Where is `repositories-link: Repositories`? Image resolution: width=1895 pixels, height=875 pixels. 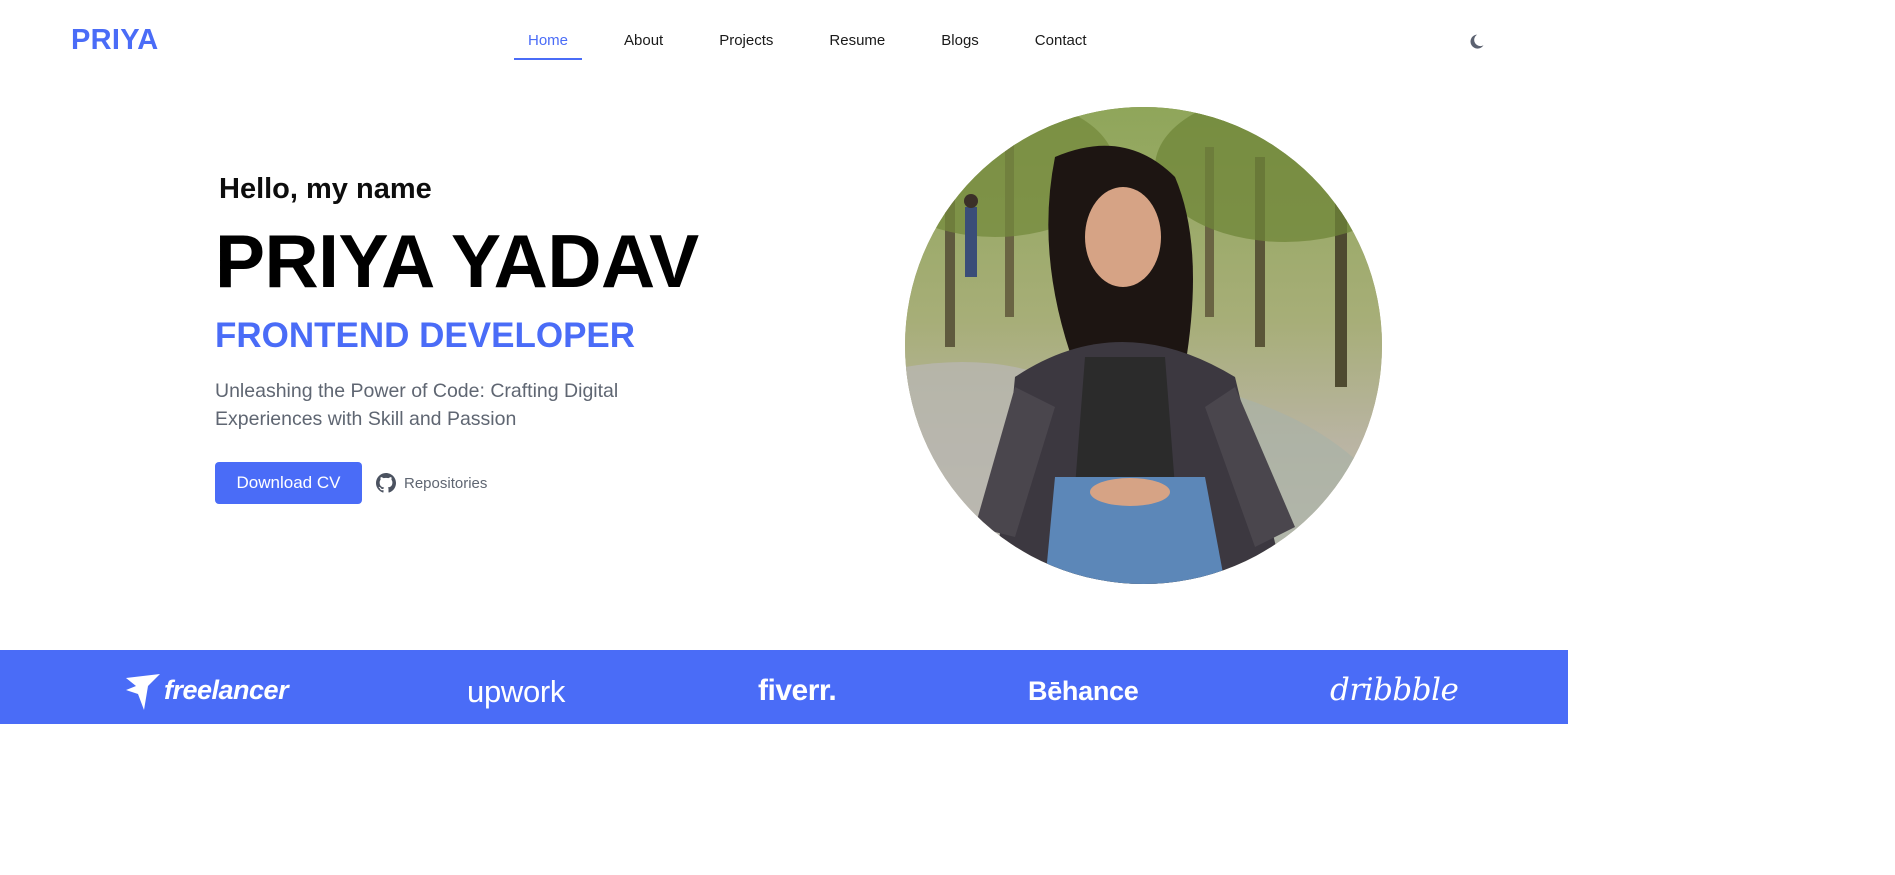
repositories-link: Repositories is located at coordinates (431, 483).